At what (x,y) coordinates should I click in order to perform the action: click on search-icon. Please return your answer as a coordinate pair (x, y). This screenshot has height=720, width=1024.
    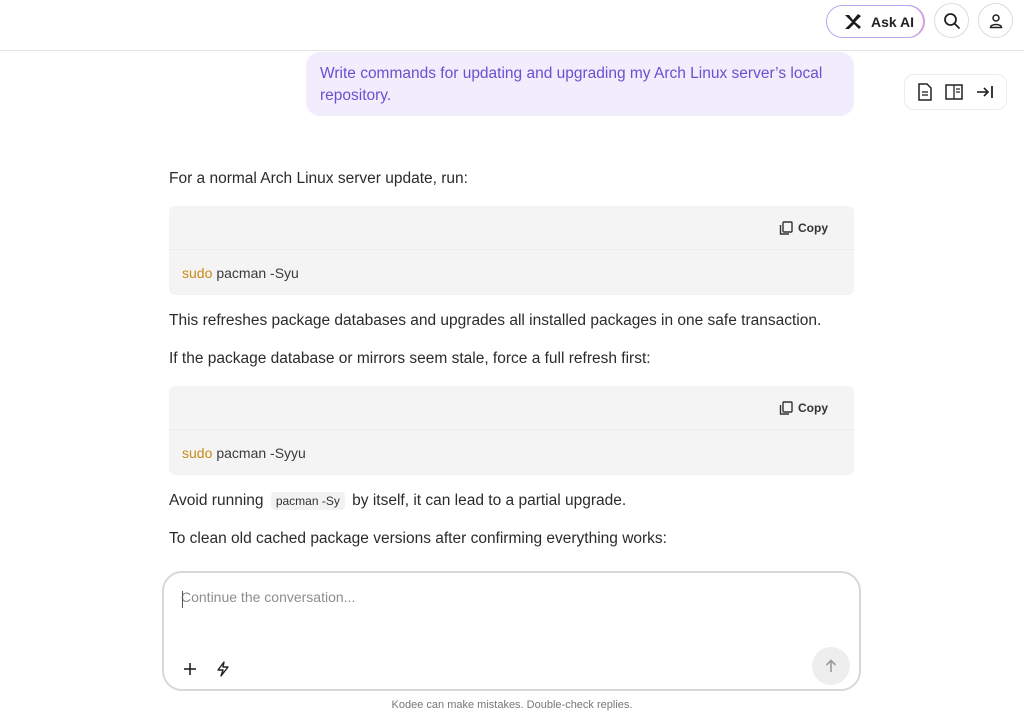
    Looking at the image, I should click on (952, 21).